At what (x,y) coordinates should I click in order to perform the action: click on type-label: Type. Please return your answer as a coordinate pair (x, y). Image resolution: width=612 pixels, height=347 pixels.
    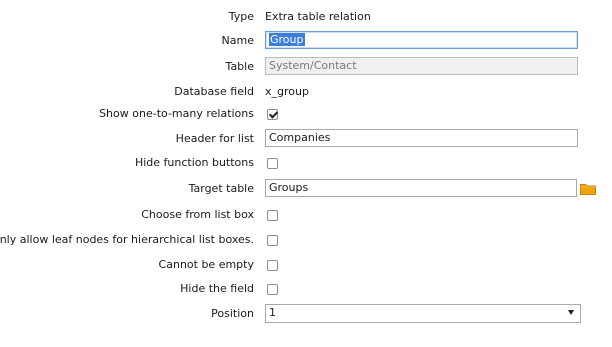
    Looking at the image, I should click on (241, 16).